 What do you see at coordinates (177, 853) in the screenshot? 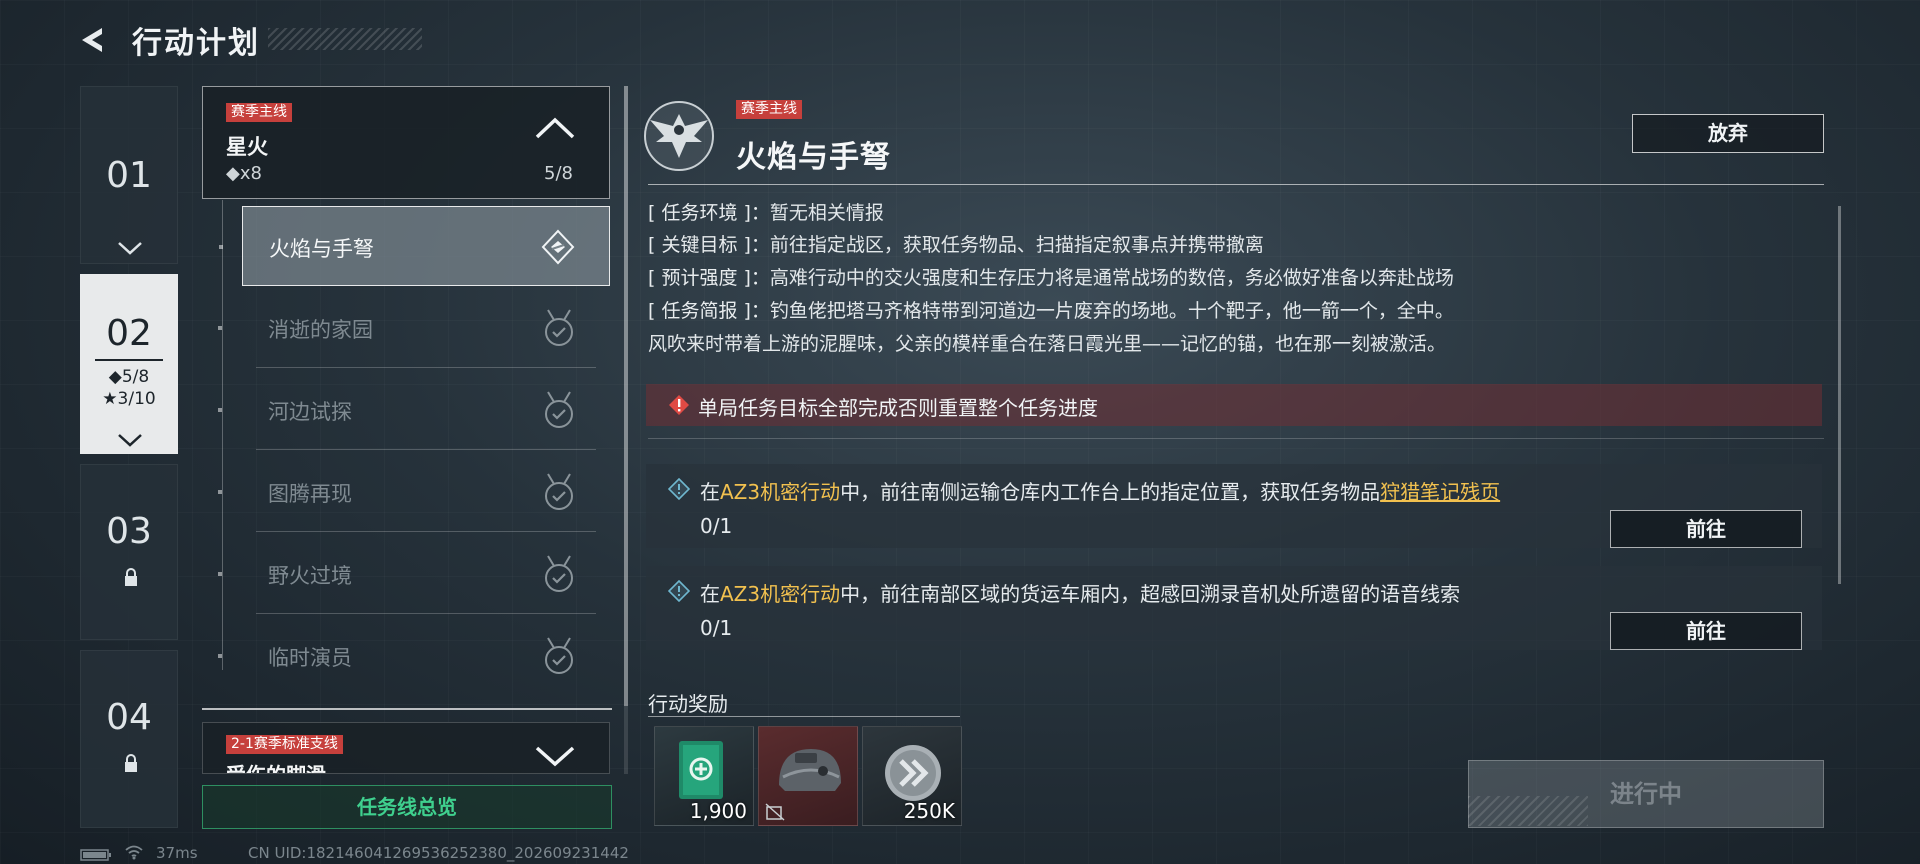
I see `ping-latency: 37ms` at bounding box center [177, 853].